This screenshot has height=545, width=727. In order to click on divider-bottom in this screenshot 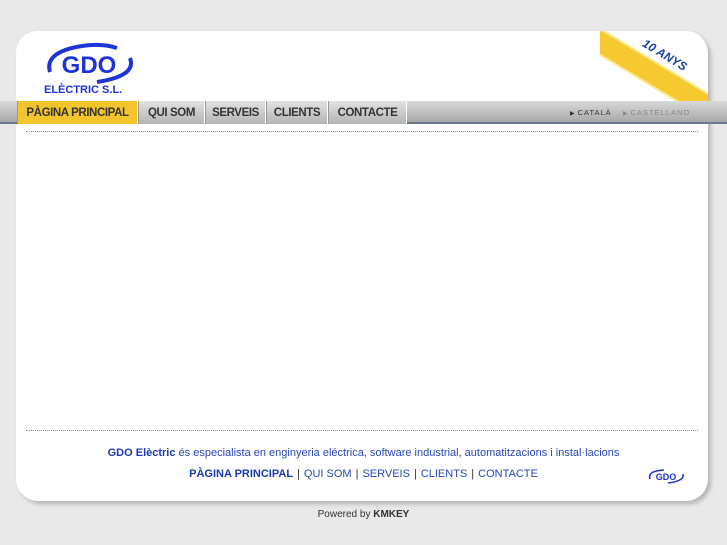, I will do `click(362, 430)`.